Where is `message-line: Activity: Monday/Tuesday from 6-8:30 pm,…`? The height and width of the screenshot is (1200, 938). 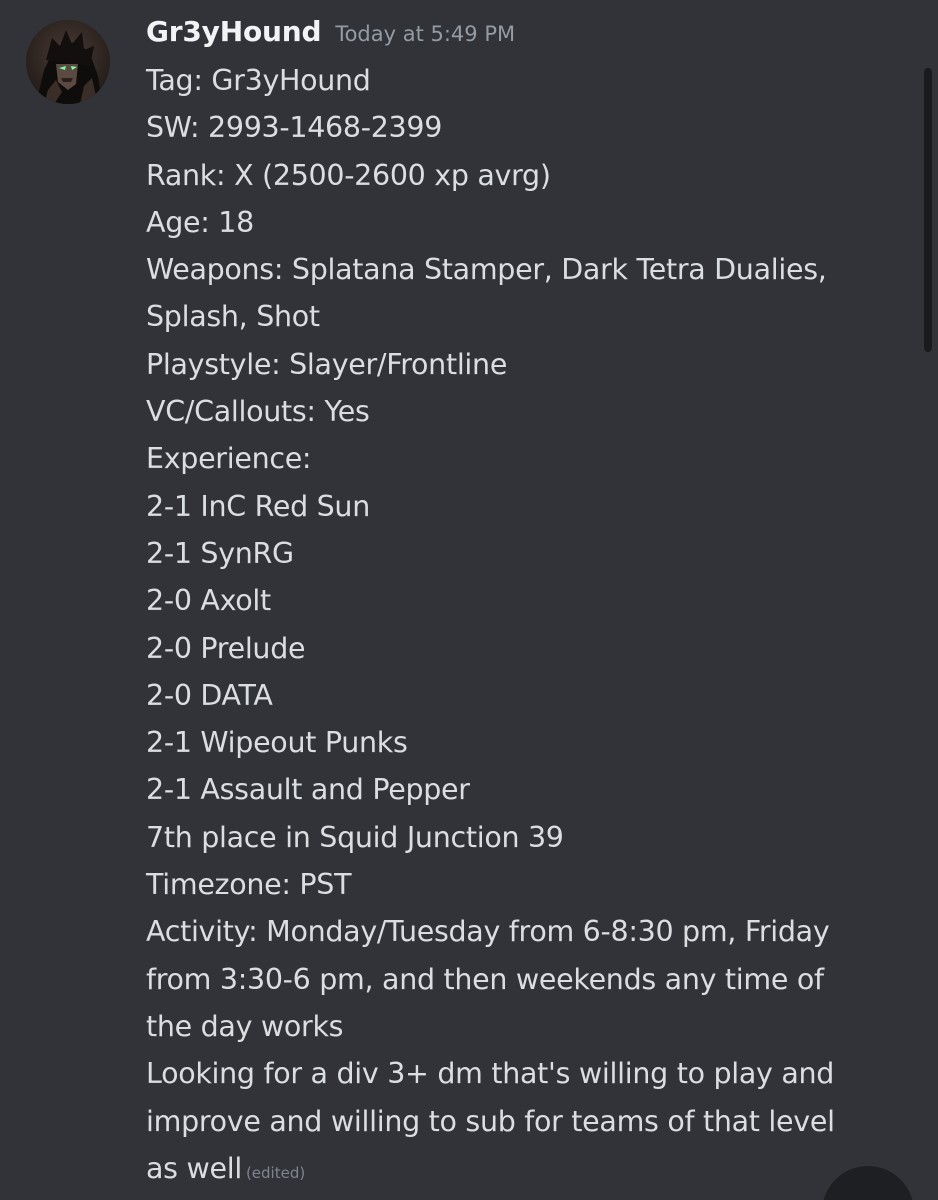 message-line: Activity: Monday/Tuesday from 6-8:30 pm,… is located at coordinates (488, 932).